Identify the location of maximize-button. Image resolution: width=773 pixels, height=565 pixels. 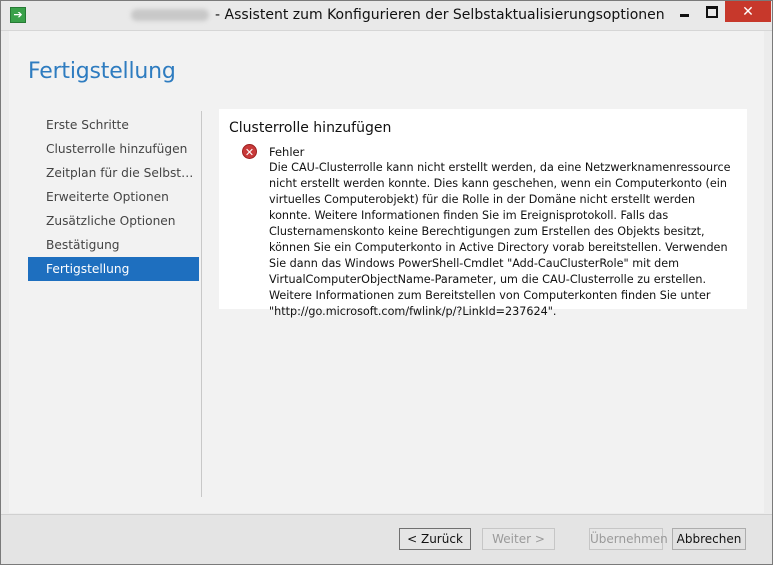
(711, 11).